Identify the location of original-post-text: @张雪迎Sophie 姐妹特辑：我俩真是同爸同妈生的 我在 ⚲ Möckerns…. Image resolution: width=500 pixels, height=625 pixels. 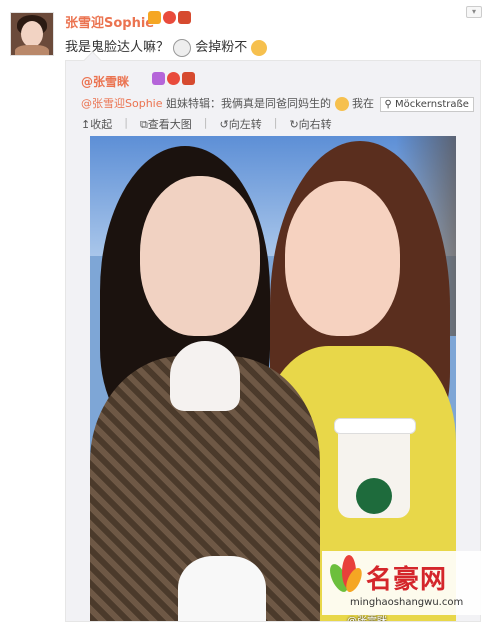
(277, 103).